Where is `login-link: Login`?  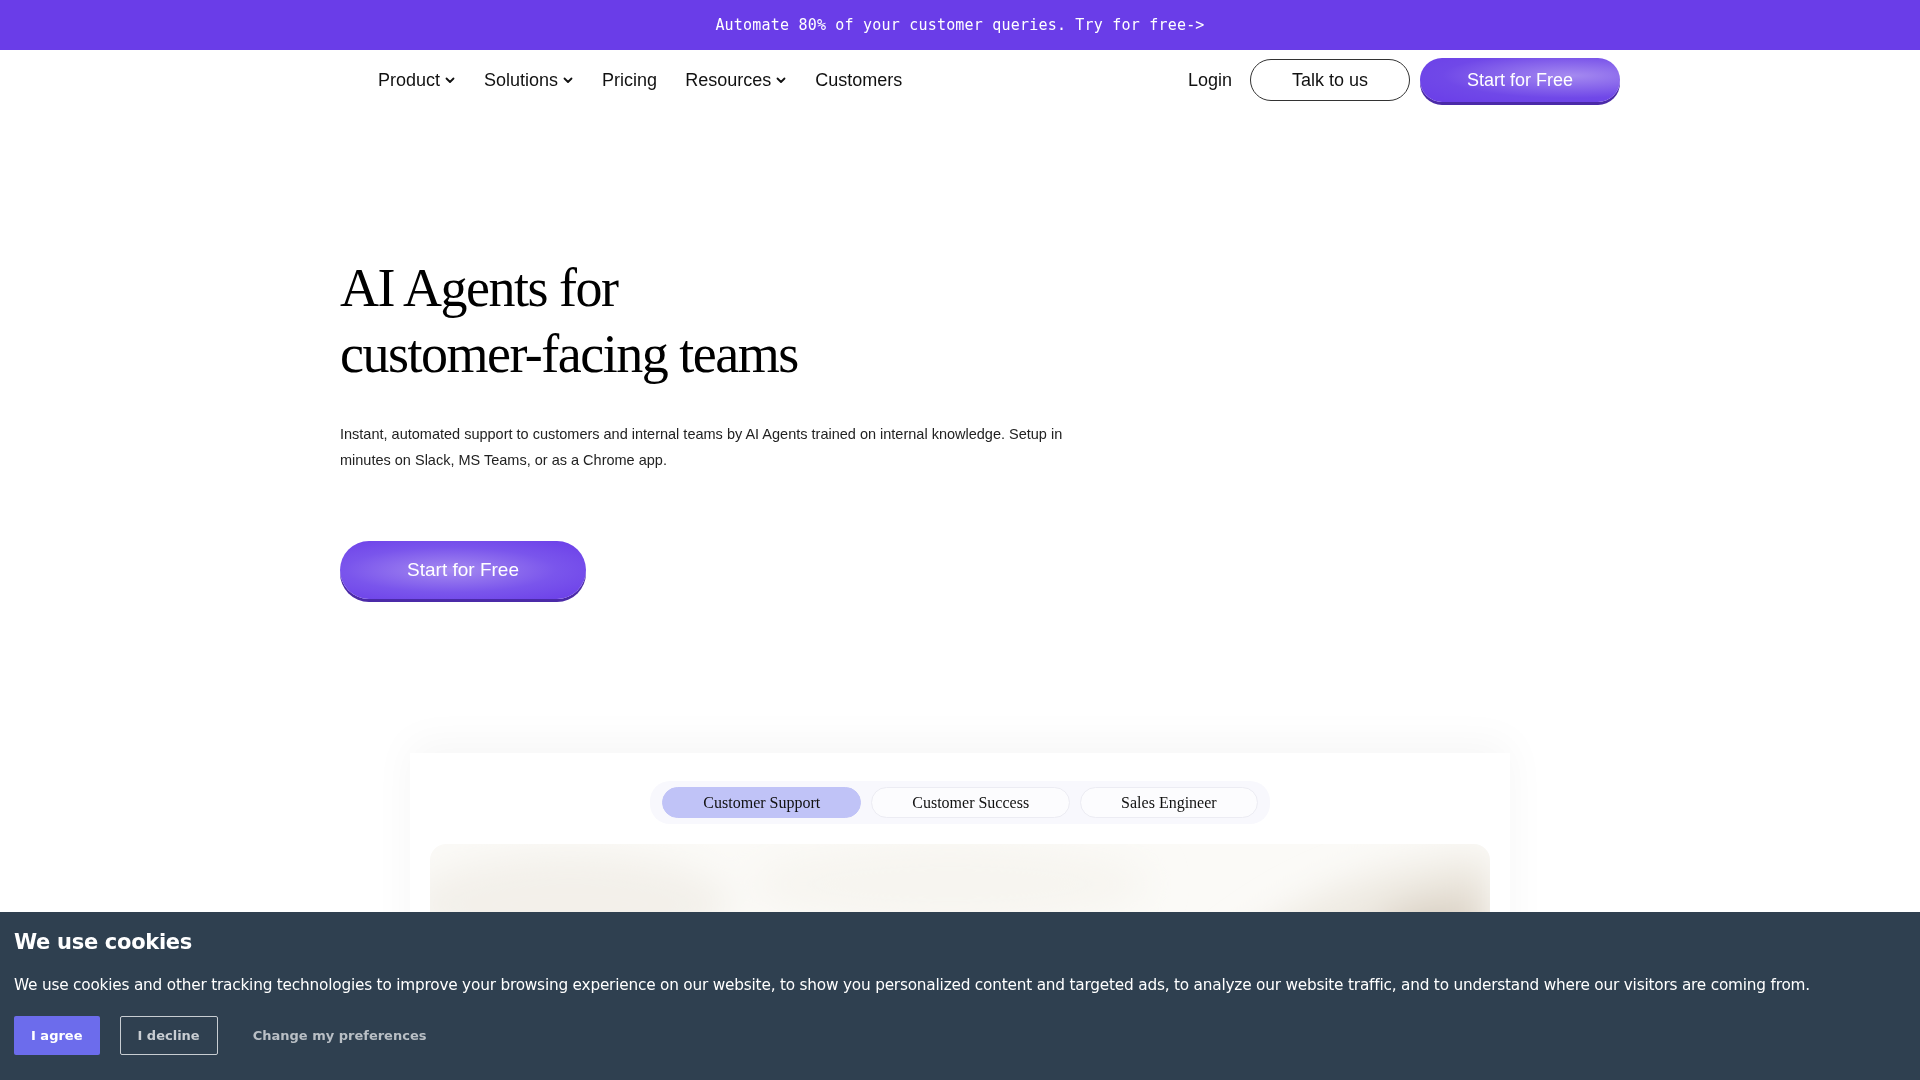 login-link: Login is located at coordinates (1209, 80).